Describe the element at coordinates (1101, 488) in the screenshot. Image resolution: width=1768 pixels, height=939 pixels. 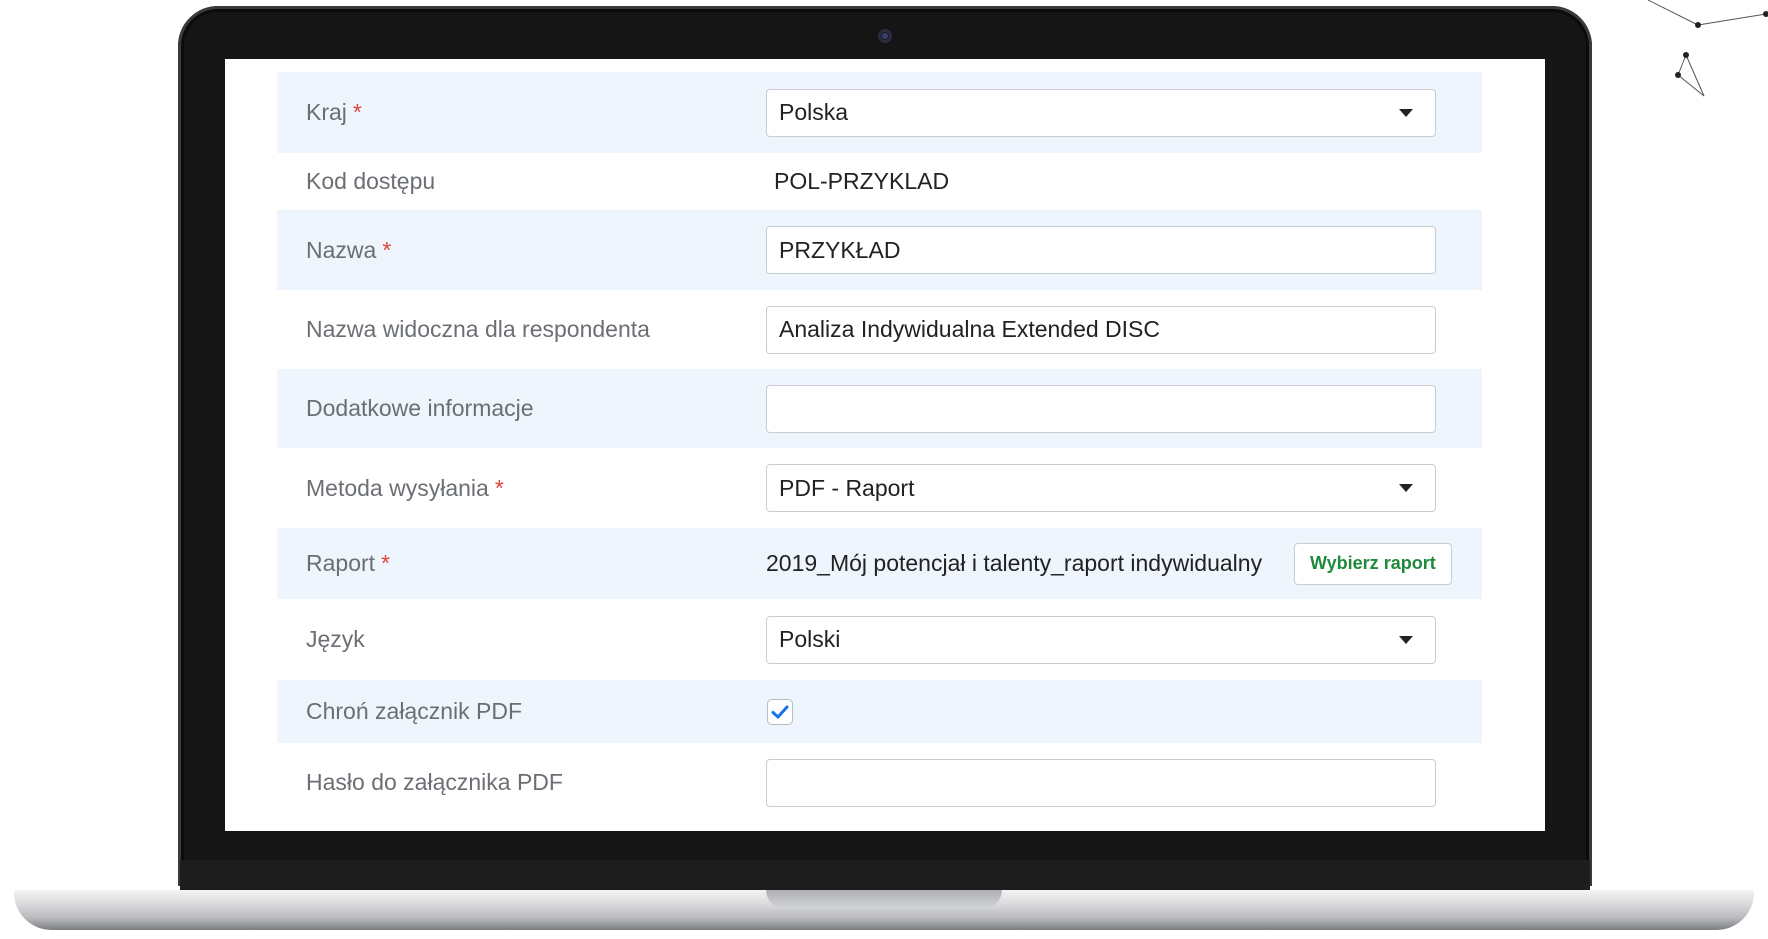
I see `send-method-select: PDF - Raport` at that location.